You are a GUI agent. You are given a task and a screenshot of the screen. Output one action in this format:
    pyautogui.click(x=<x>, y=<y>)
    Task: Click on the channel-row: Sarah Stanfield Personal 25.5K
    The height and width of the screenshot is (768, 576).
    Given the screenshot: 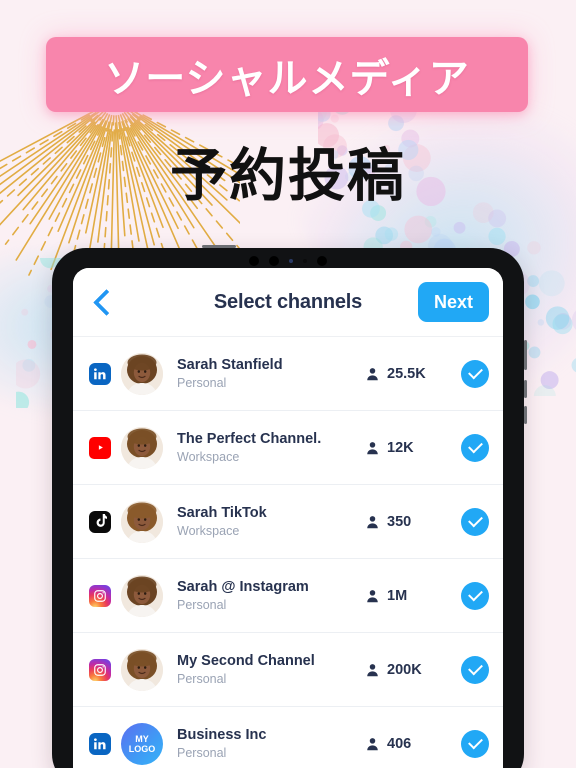 What is the action you would take?
    pyautogui.click(x=288, y=374)
    